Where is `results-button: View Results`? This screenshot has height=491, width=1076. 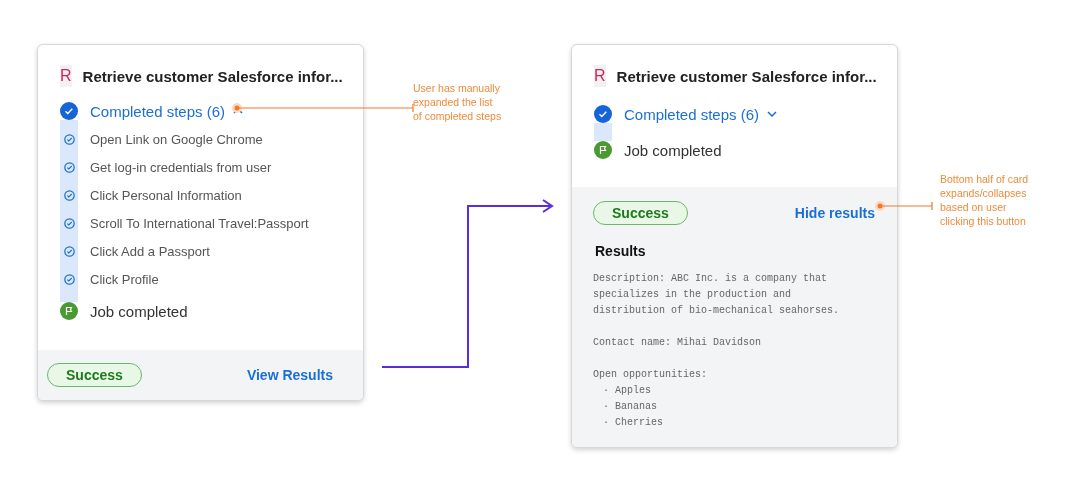
results-button: View Results is located at coordinates (289, 375).